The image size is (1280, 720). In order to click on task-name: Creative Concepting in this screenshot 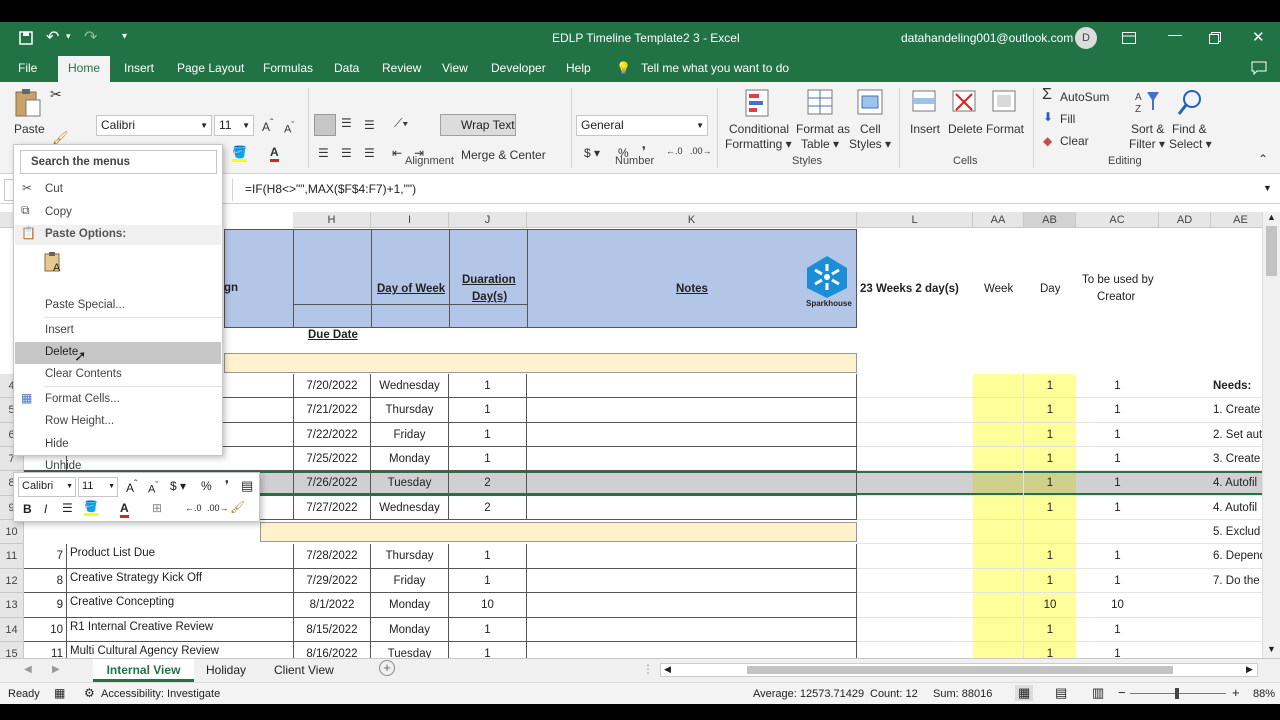, I will do `click(180, 605)`.